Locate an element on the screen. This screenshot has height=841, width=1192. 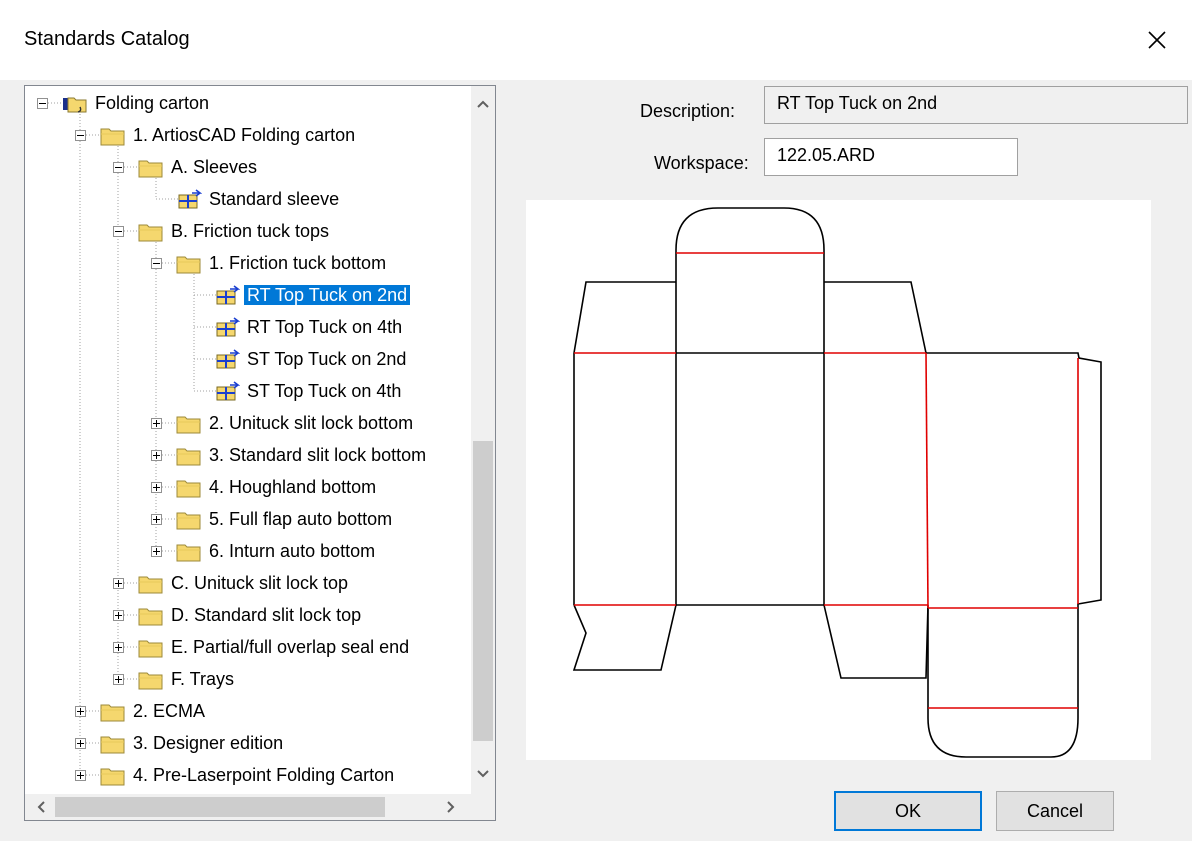
tree-item: B. Friction tuck tops is located at coordinates (250, 231).